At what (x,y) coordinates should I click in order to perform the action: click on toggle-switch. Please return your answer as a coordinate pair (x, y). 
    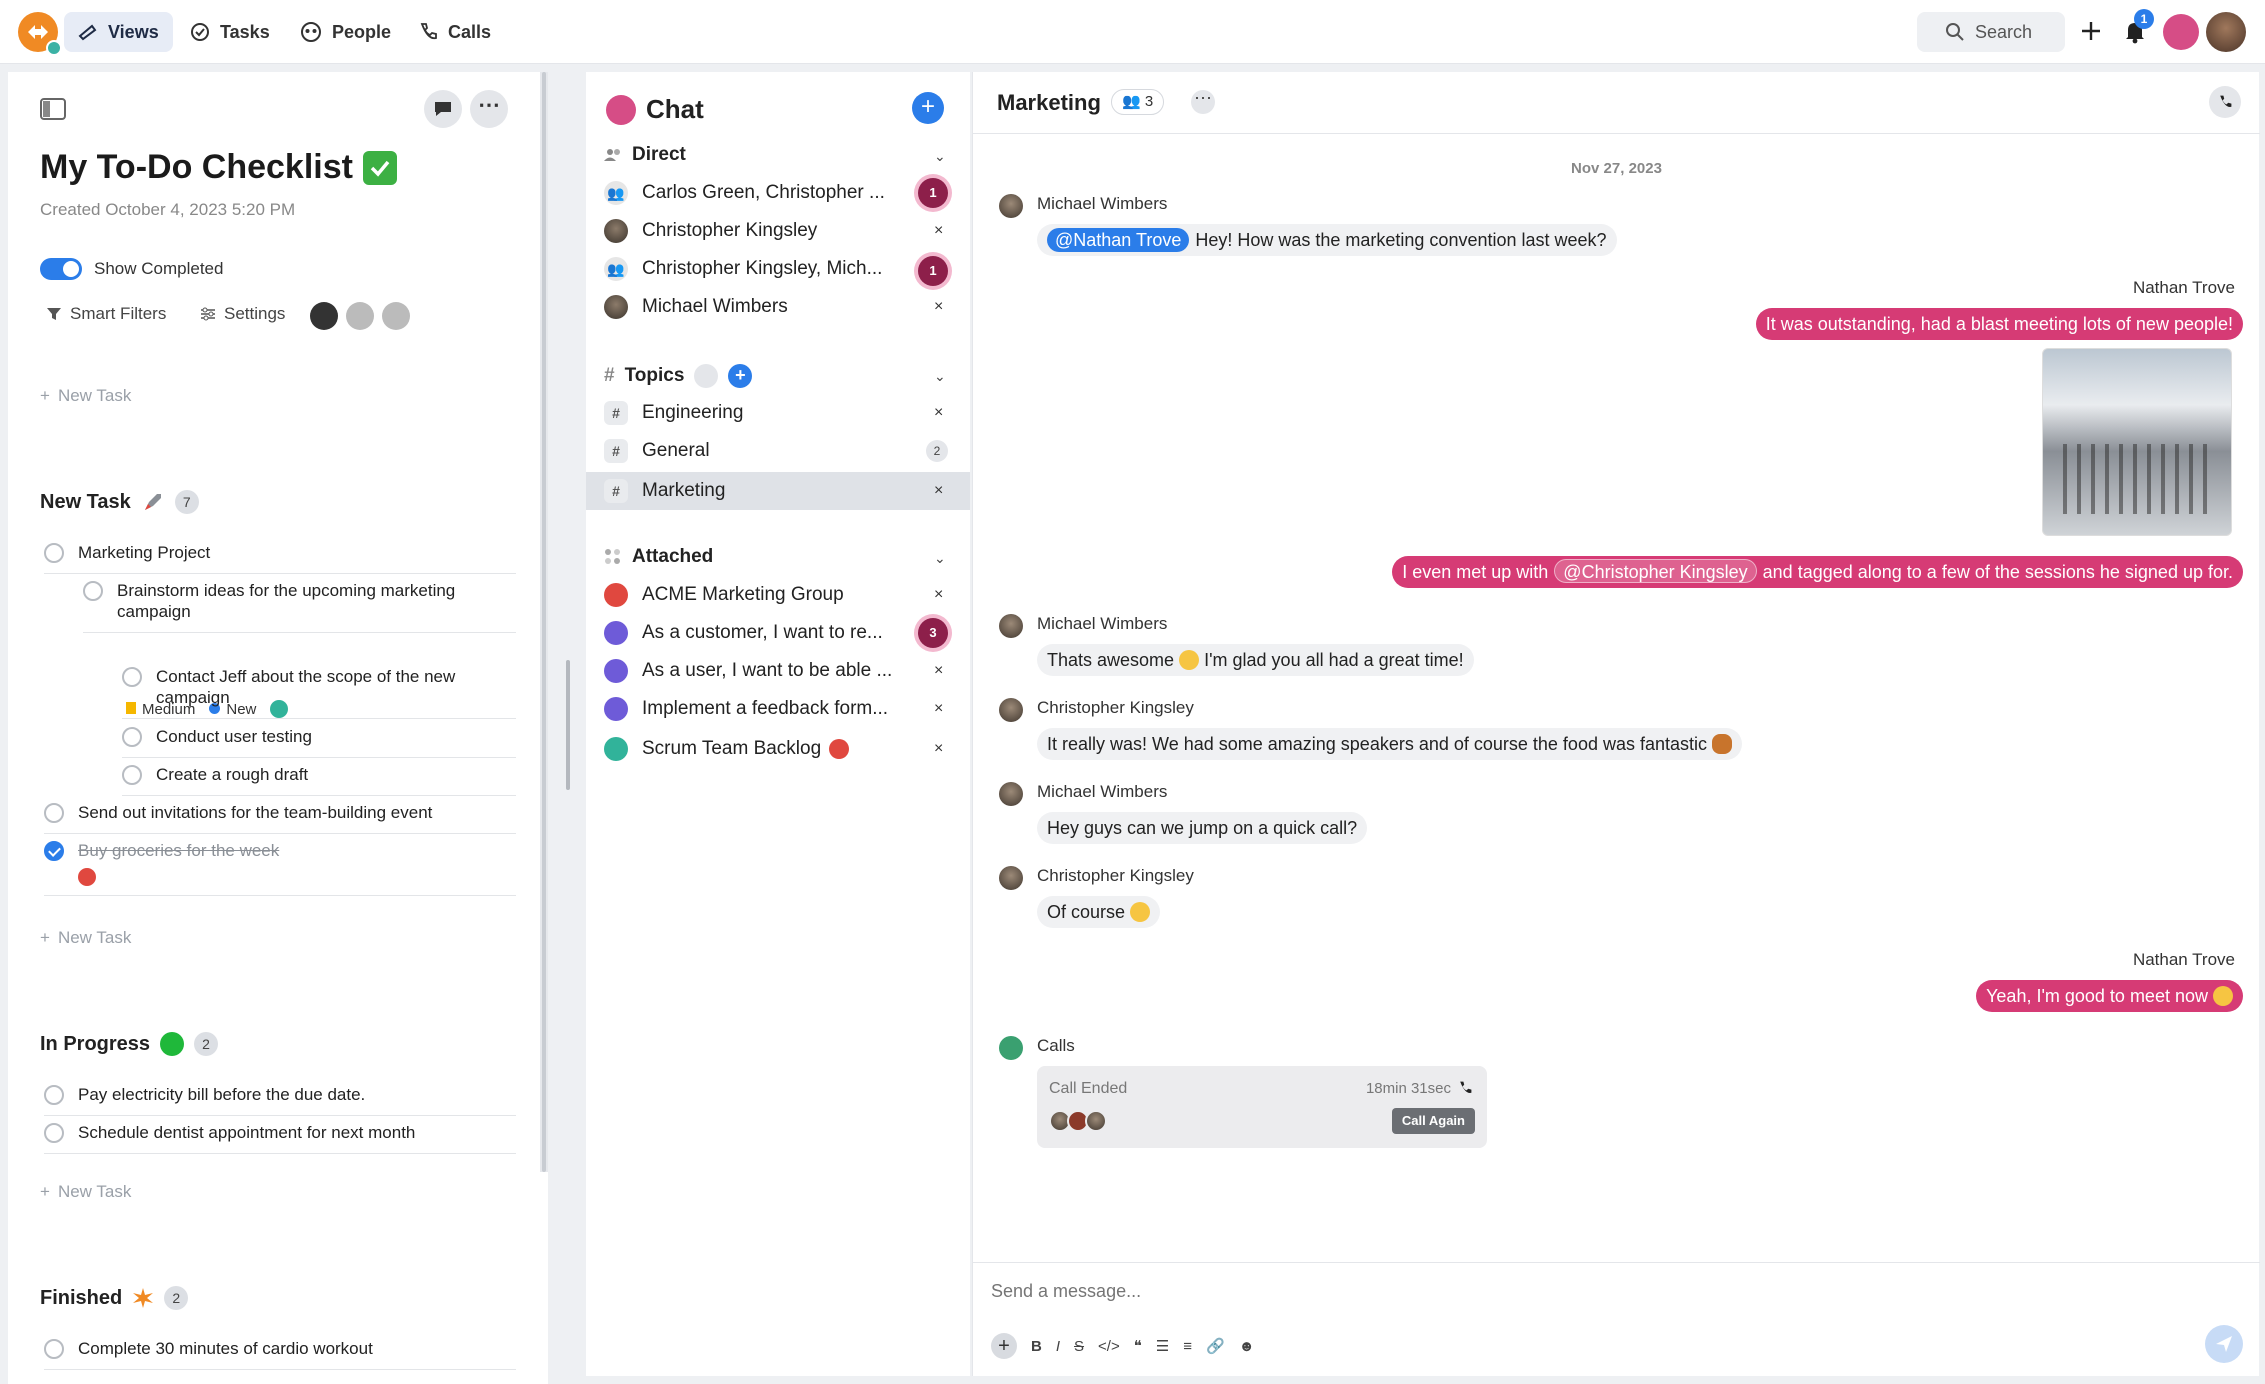
    Looking at the image, I should click on (61, 269).